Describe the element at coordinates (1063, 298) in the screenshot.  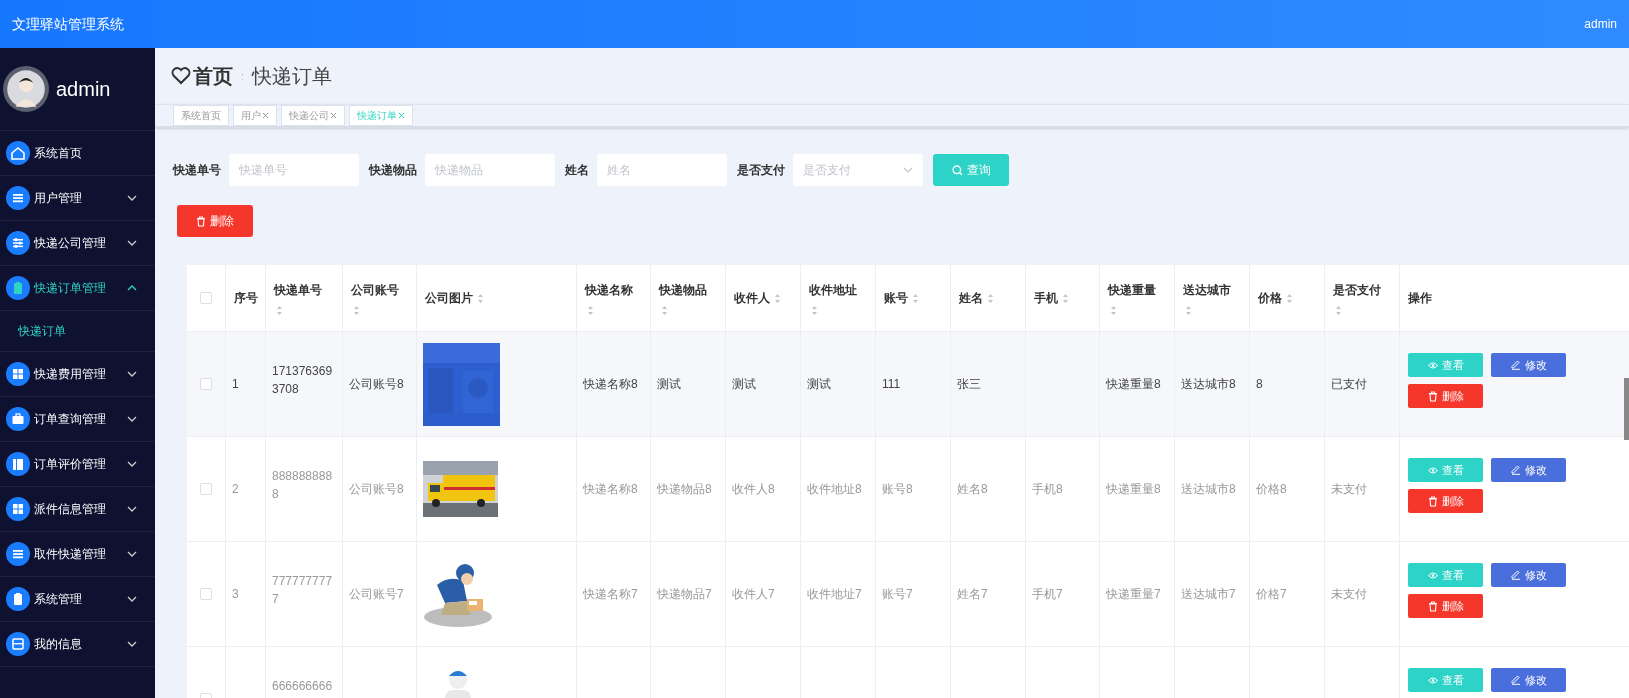
I see `column-header: 手机` at that location.